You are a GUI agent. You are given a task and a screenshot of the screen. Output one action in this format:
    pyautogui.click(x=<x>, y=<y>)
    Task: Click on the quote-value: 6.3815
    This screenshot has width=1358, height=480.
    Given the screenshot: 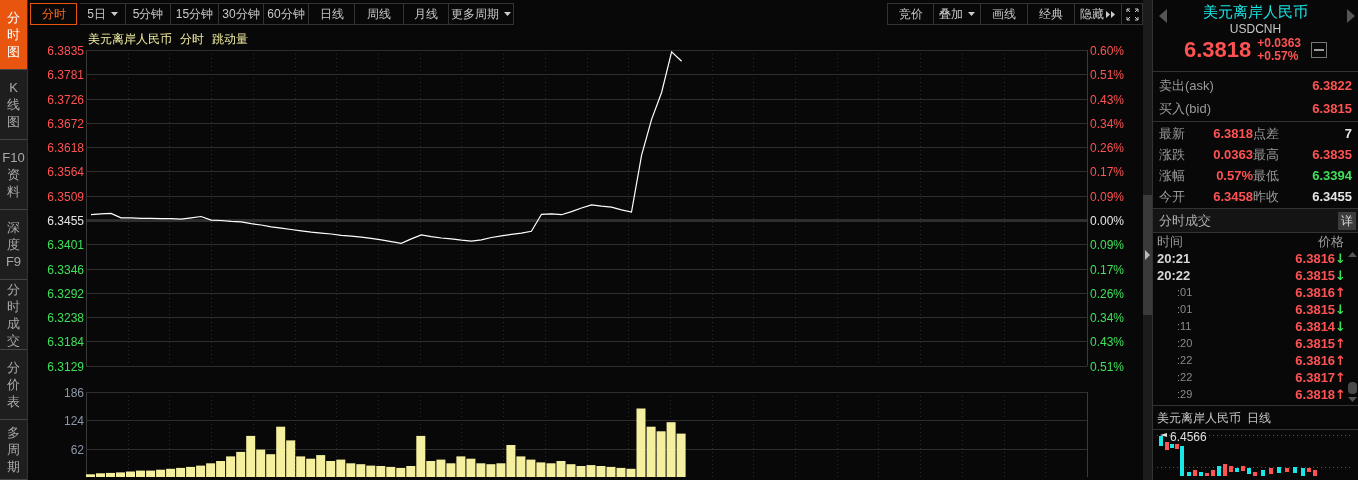 What is the action you would take?
    pyautogui.click(x=1332, y=108)
    